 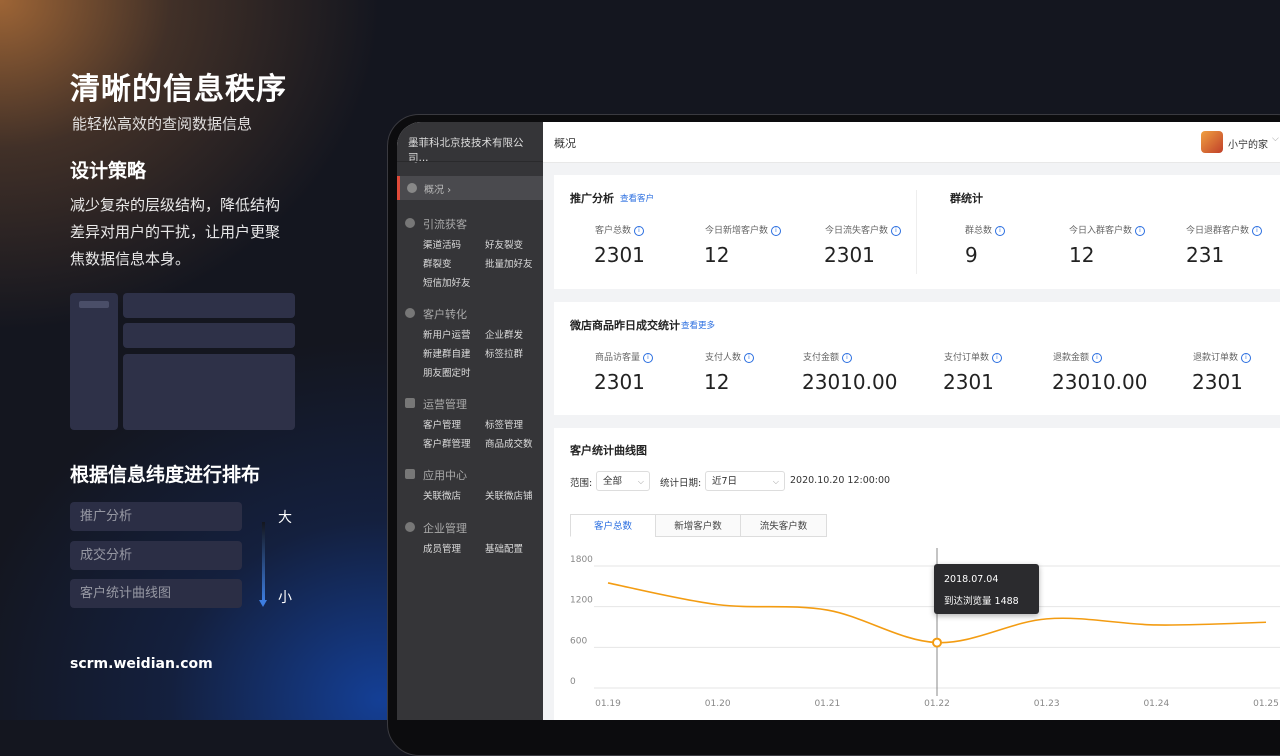 I want to click on dimension-item: 客户统计曲线图, so click(x=156, y=593).